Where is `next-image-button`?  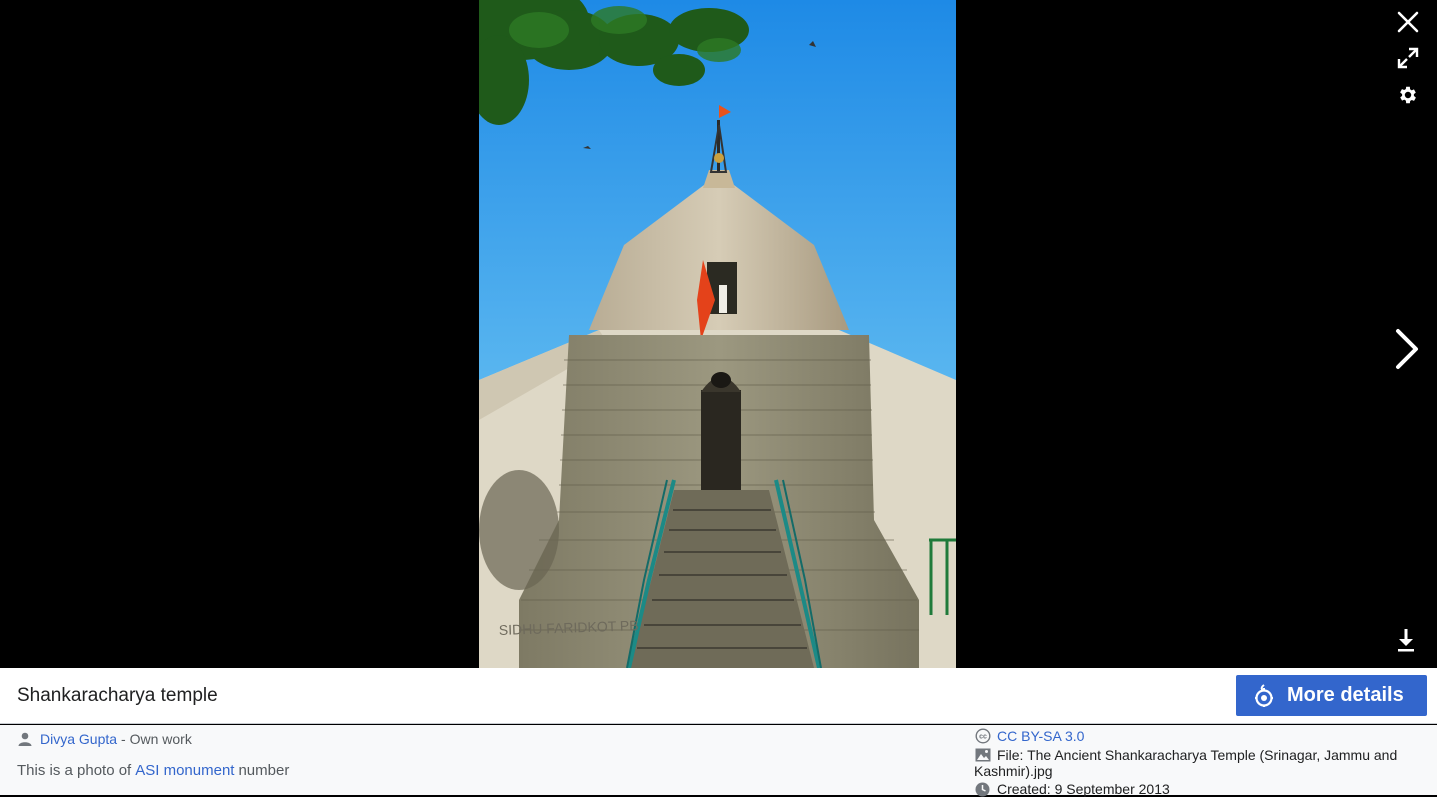
next-image-button is located at coordinates (1406, 349).